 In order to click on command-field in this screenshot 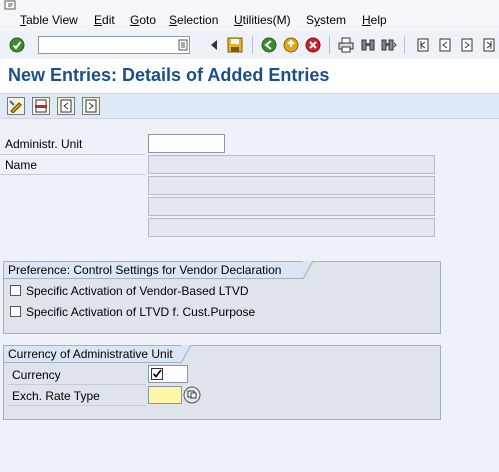, I will do `click(114, 45)`.